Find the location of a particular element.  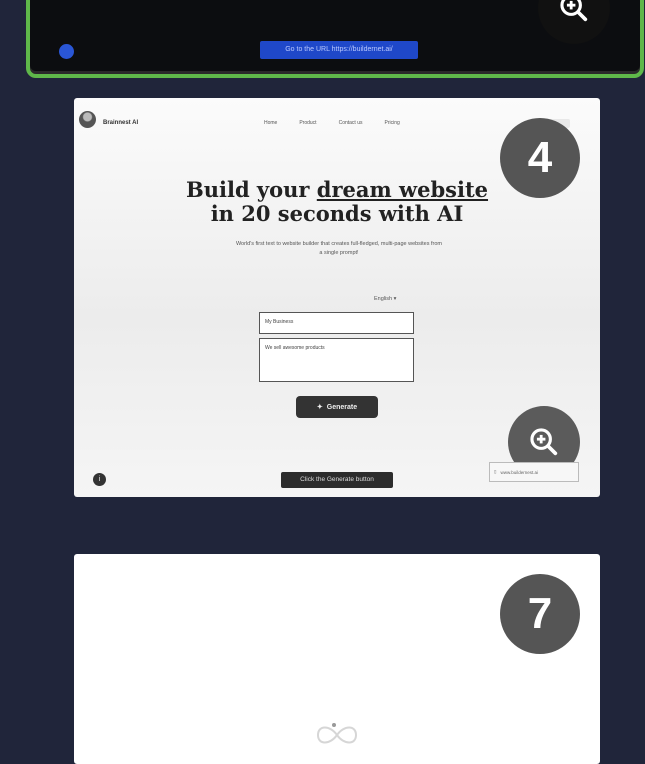

sparkle-icon: ✦ is located at coordinates (319, 407).